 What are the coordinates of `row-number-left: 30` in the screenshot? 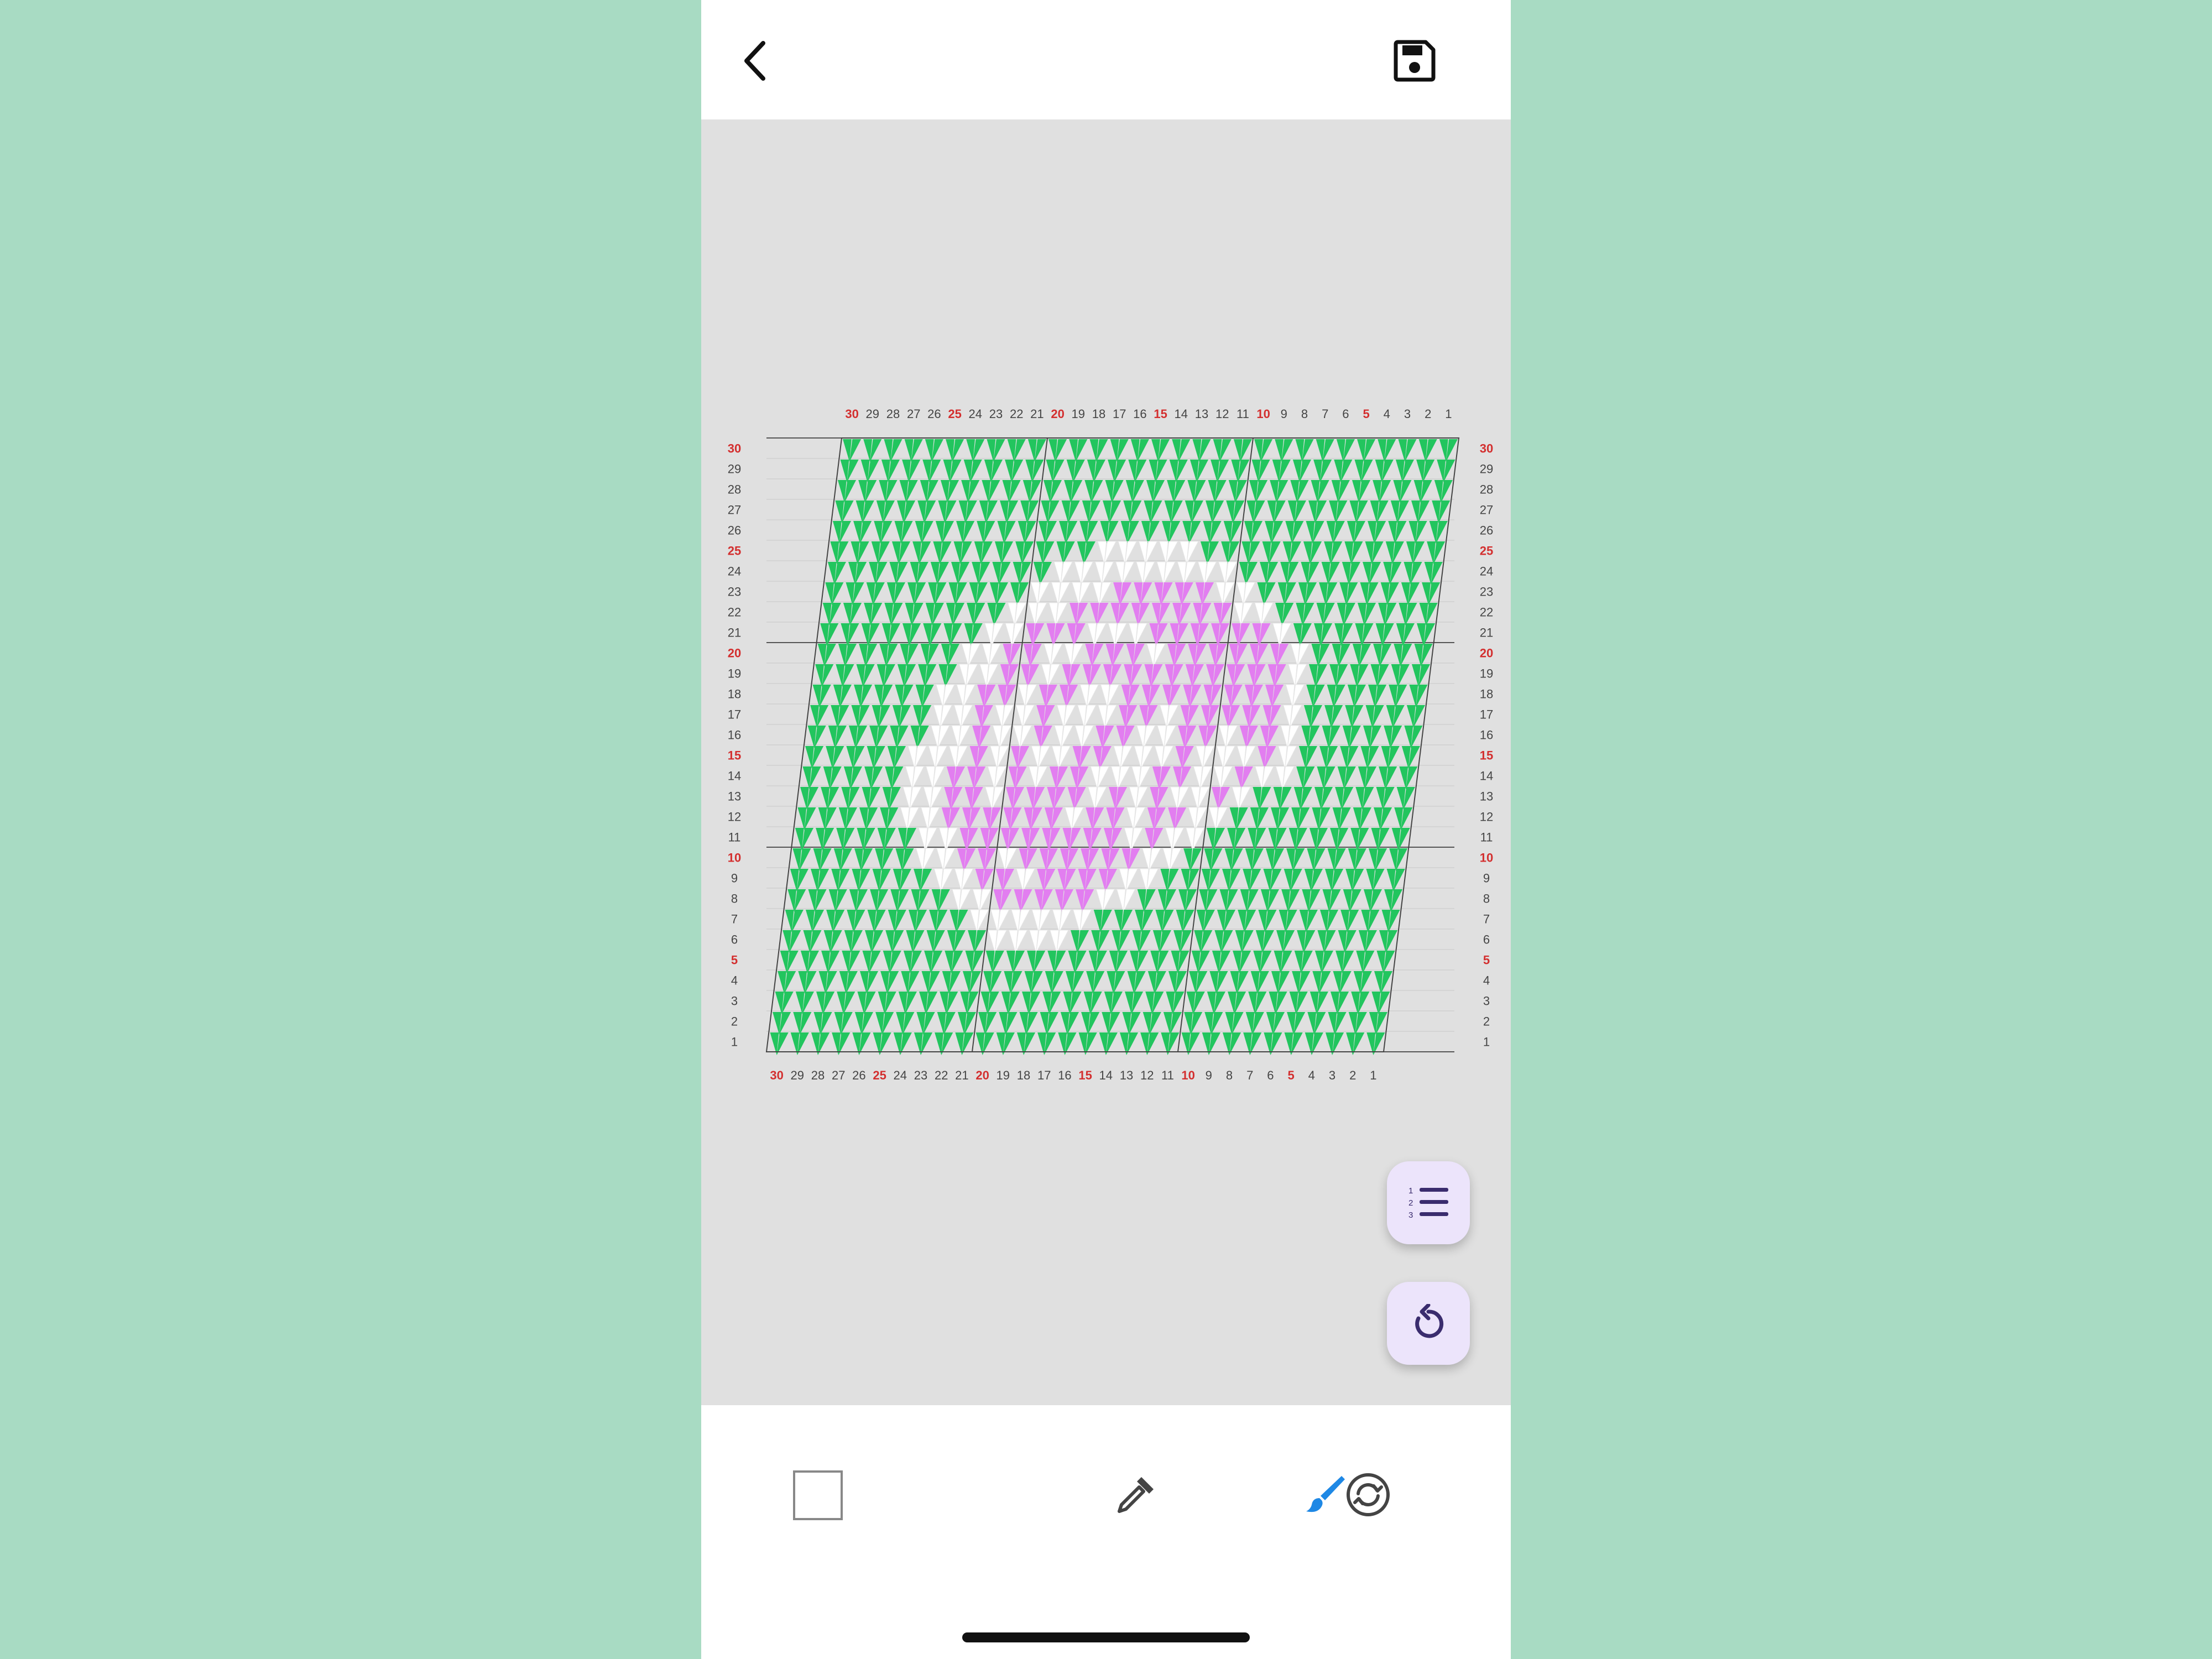 It's located at (735, 449).